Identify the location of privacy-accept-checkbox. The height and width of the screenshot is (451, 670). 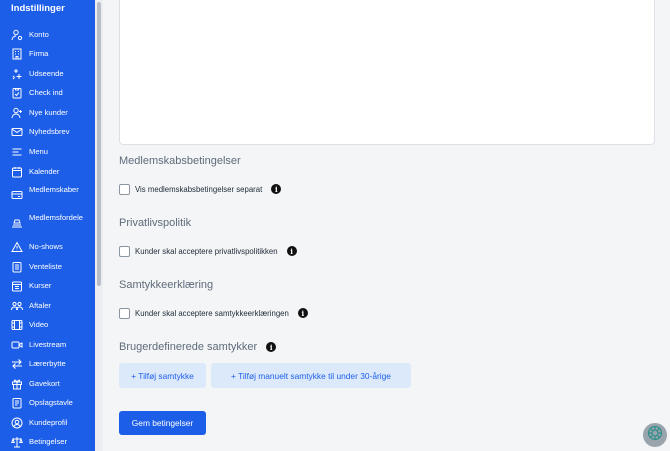
(124, 251).